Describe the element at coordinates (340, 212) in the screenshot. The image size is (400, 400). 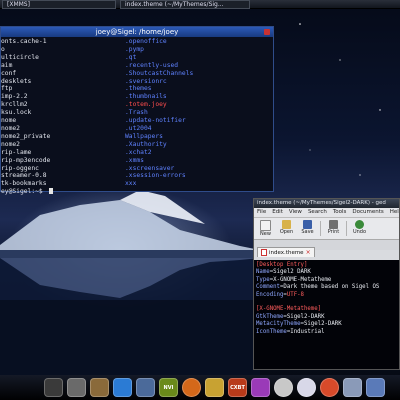
I see `menu-tools: Tools` at that location.